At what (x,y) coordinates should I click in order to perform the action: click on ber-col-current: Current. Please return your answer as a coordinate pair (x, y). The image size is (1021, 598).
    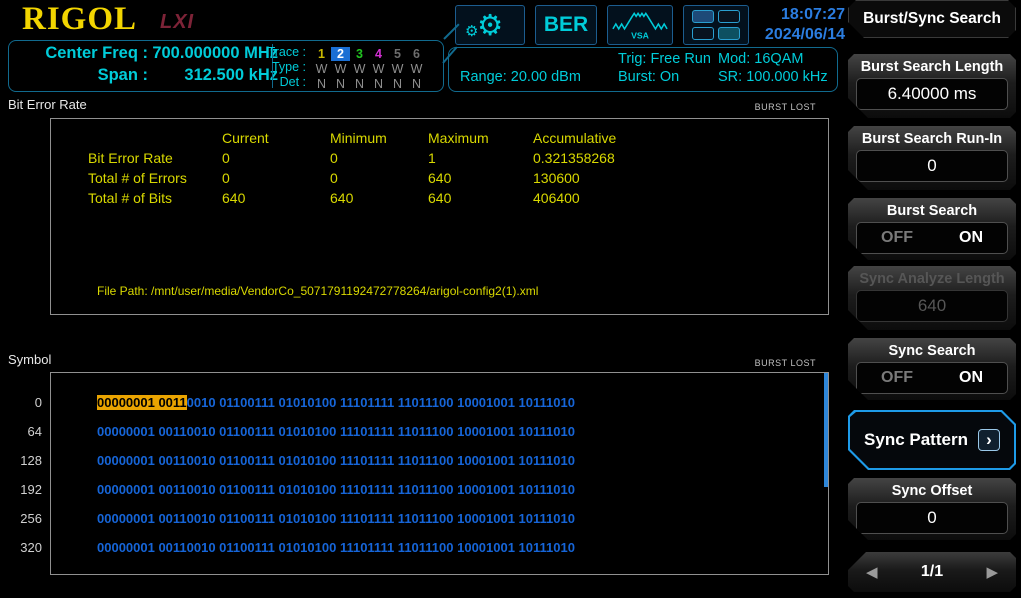
    Looking at the image, I should click on (245, 138).